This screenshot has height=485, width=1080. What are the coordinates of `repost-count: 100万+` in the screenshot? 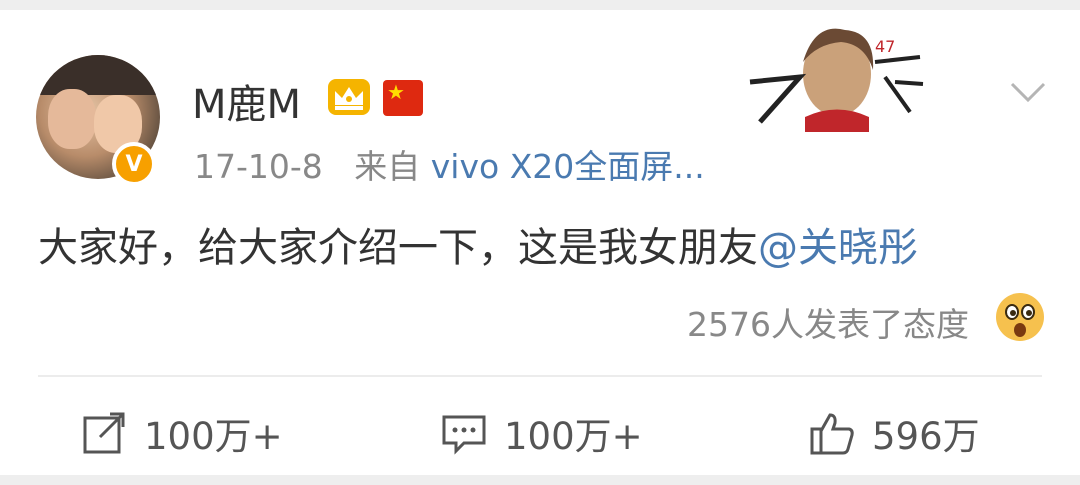 It's located at (213, 436).